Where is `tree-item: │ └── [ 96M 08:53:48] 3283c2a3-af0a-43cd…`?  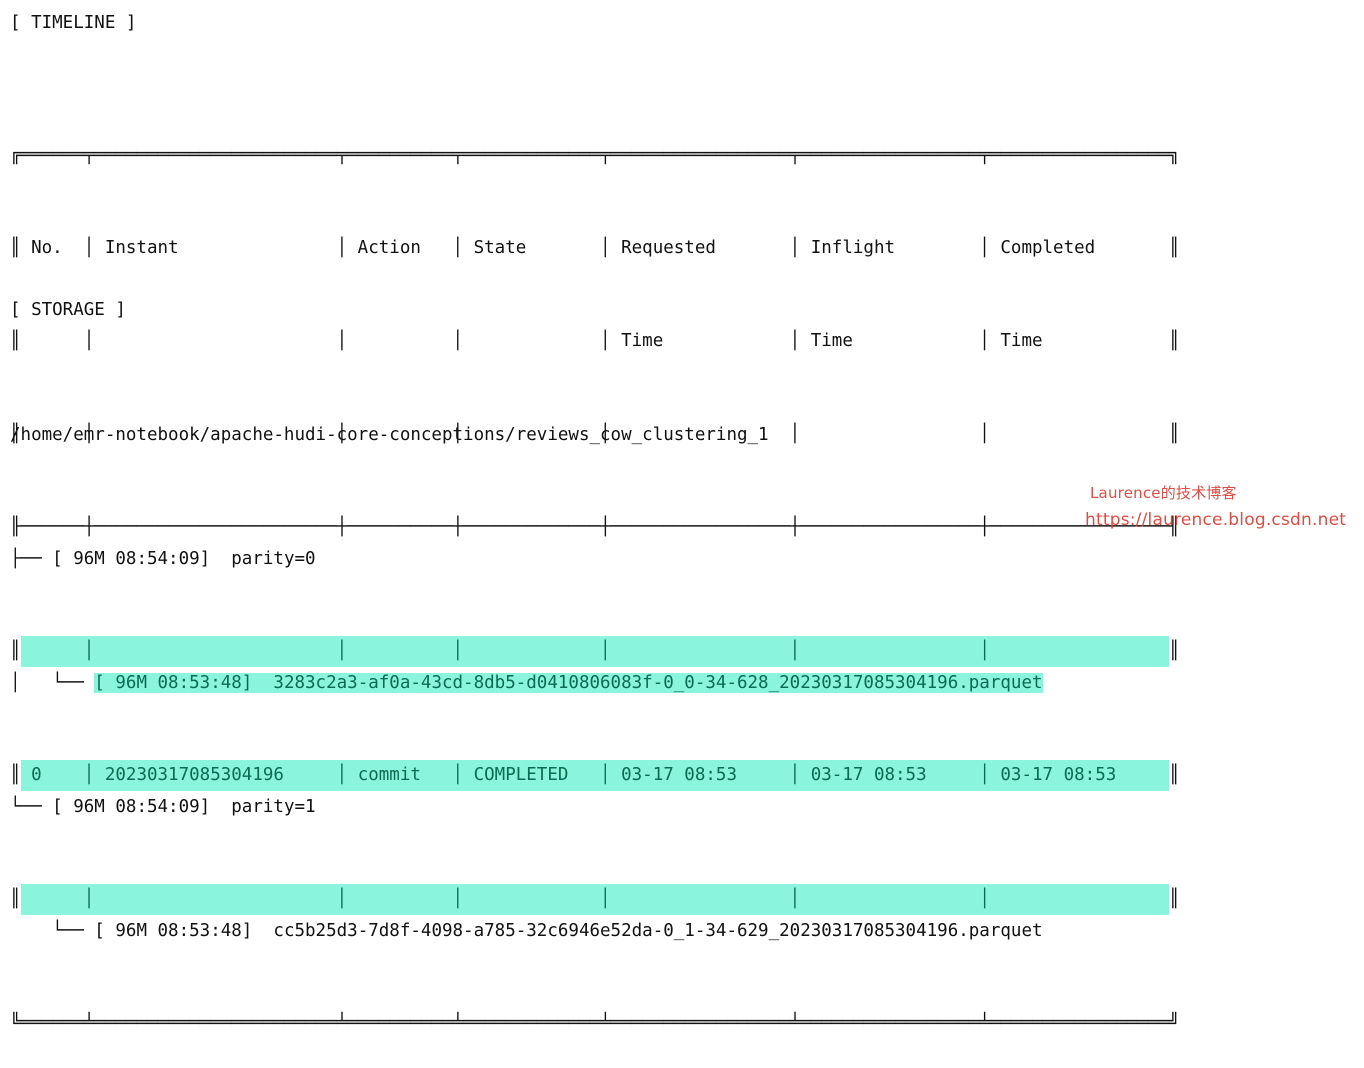
tree-item: │ └── [ 96M 08:53:48] 3283c2a3-af0a-43cd… is located at coordinates (526, 683).